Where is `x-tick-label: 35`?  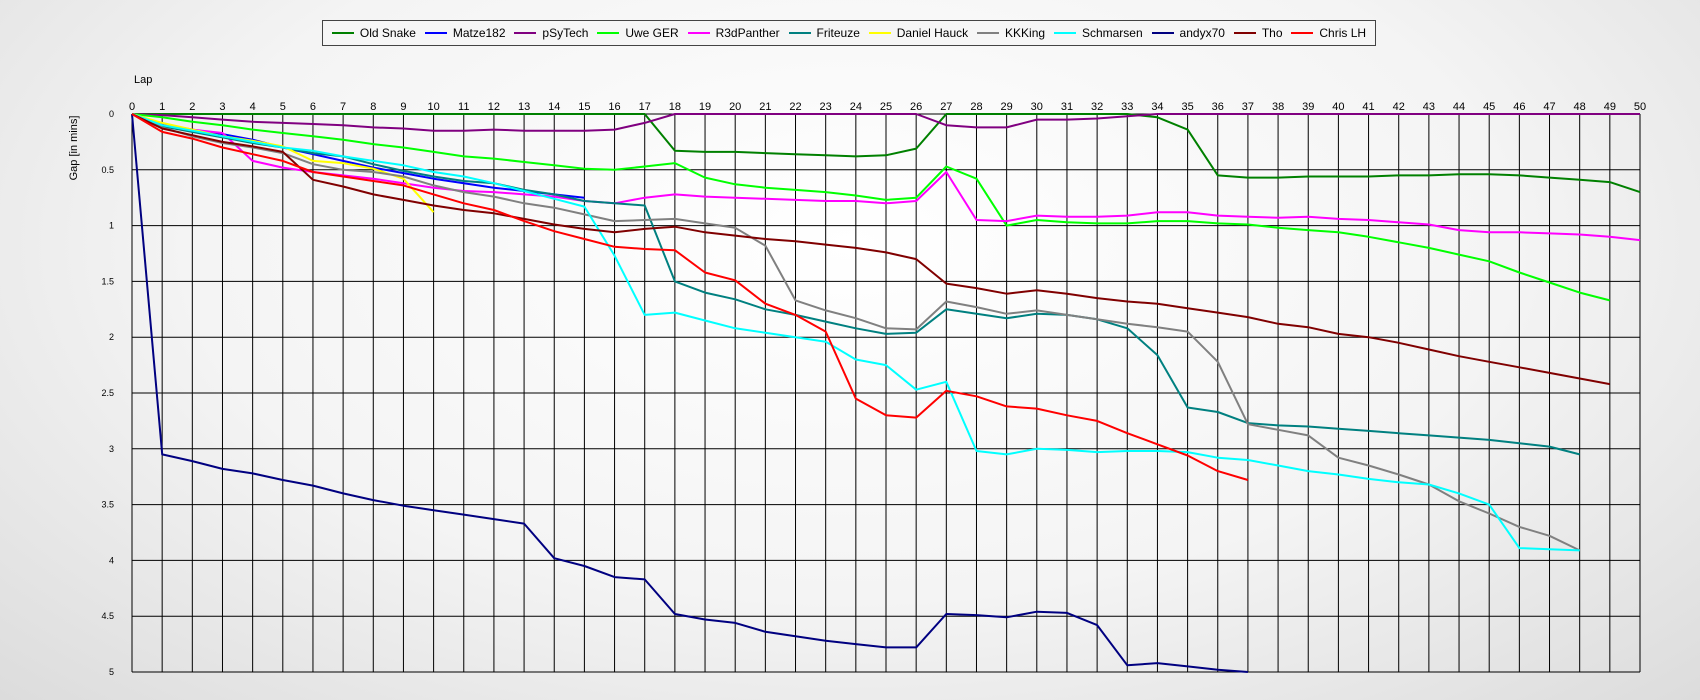
x-tick-label: 35 is located at coordinates (1187, 107).